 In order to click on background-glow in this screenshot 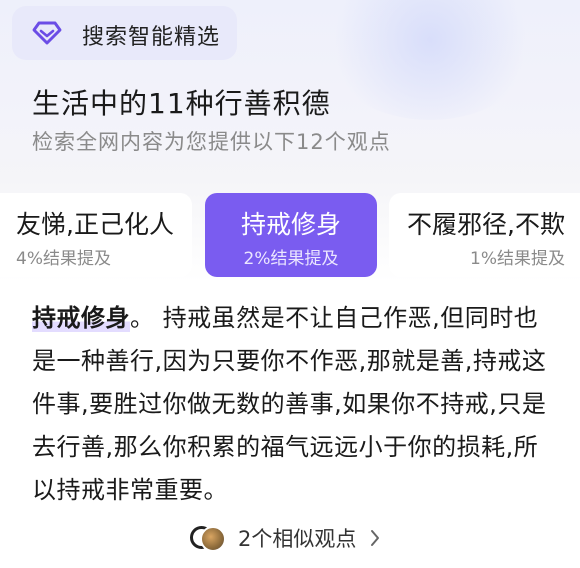, I will do `click(430, 60)`.